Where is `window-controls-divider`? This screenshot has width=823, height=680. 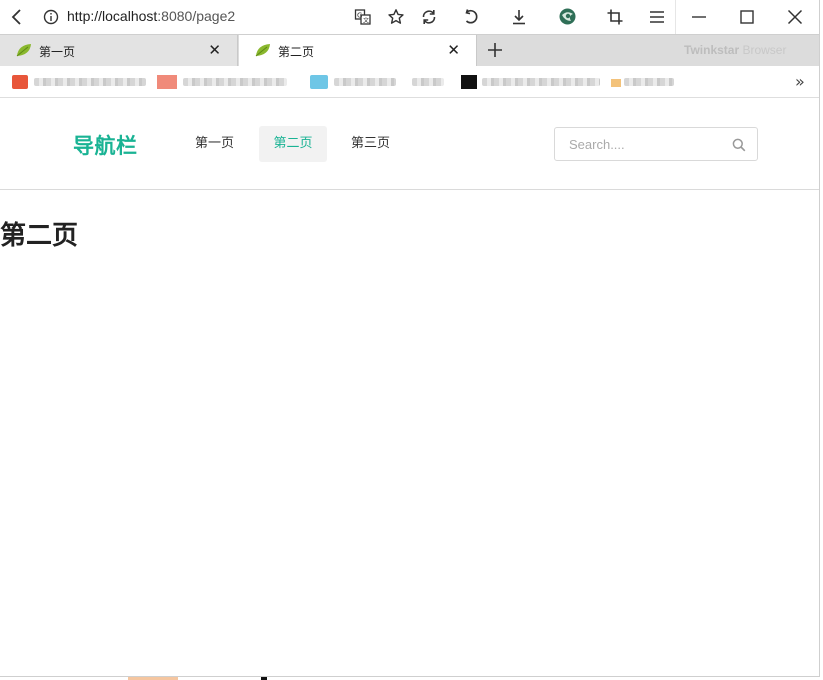 window-controls-divider is located at coordinates (675, 17).